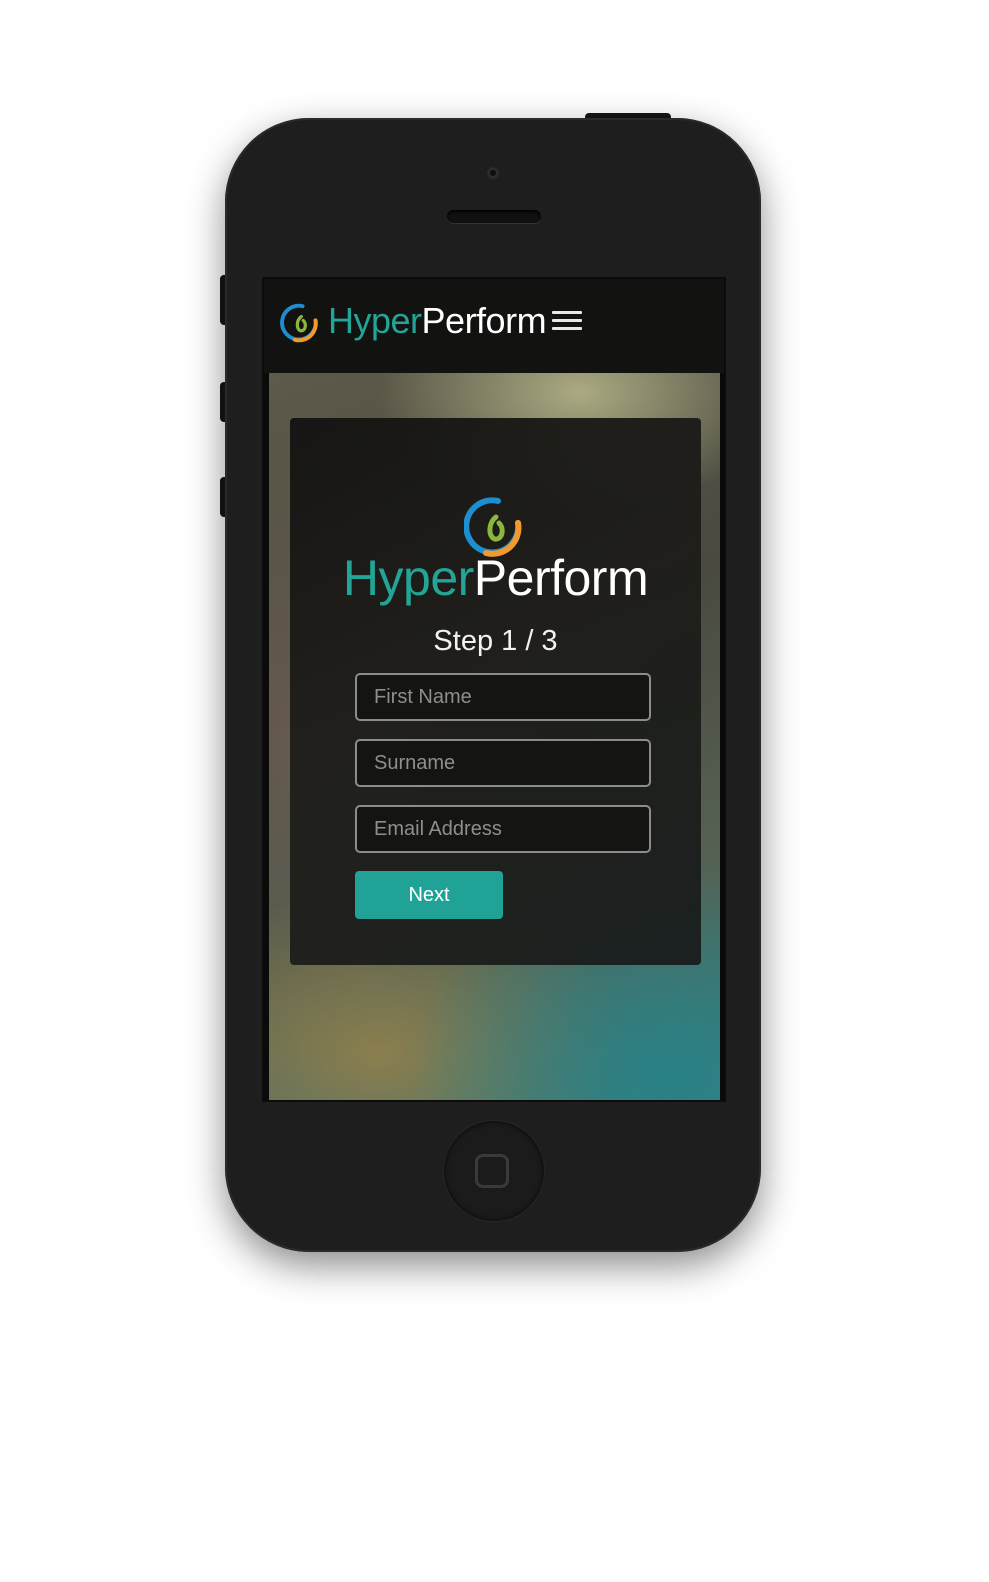 This screenshot has height=1582, width=989. Describe the element at coordinates (503, 697) in the screenshot. I see `first-name-field` at that location.